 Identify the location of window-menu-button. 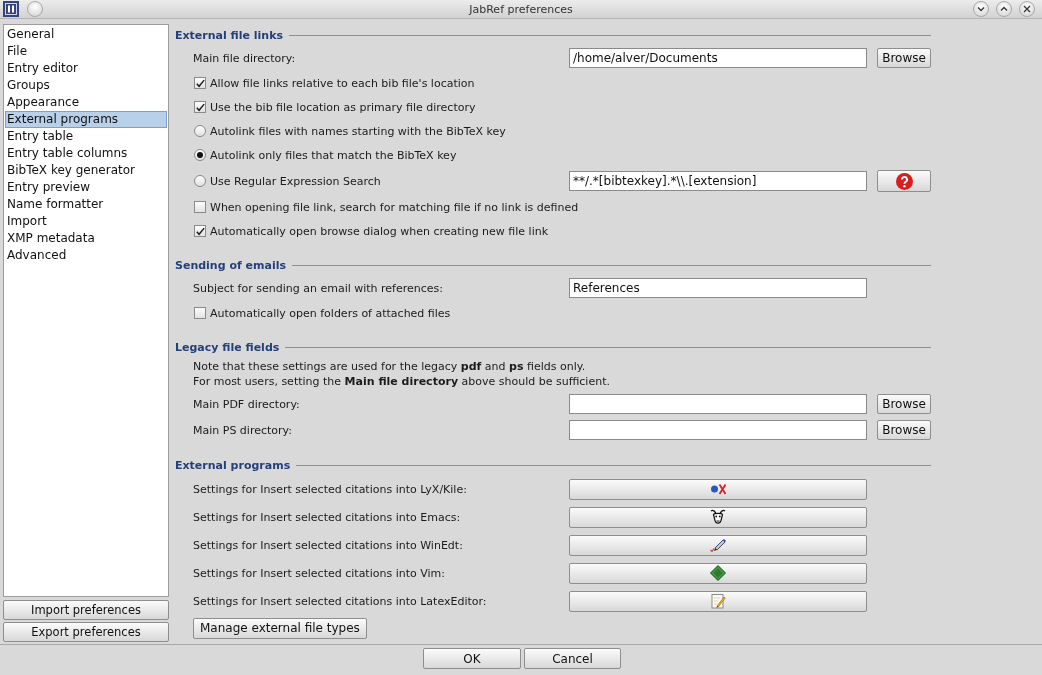
(35, 9).